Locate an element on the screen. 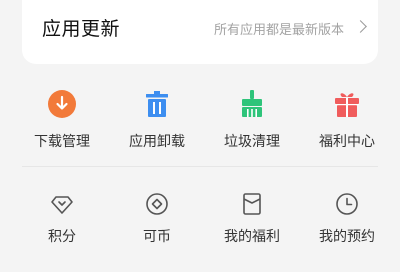 This screenshot has height=272, width=400. tool-app-uninstall: 应用卸载 is located at coordinates (157, 122).